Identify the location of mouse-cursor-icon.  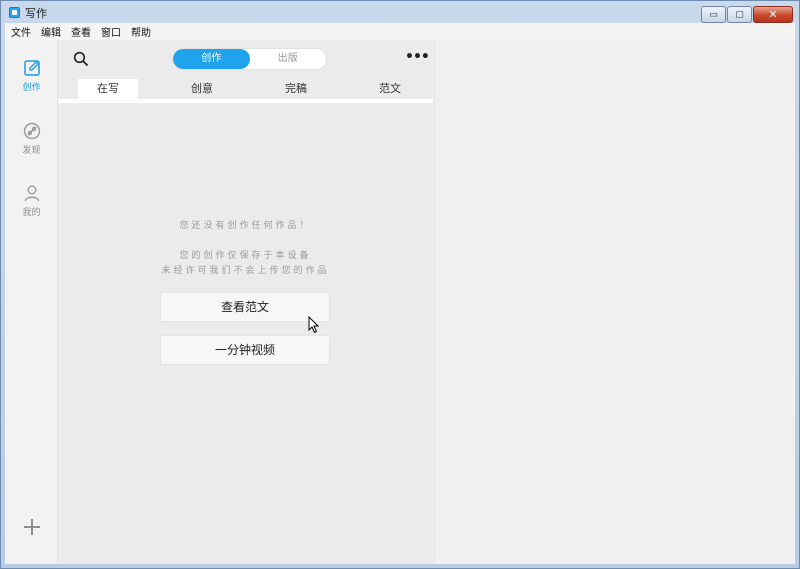
(314, 325).